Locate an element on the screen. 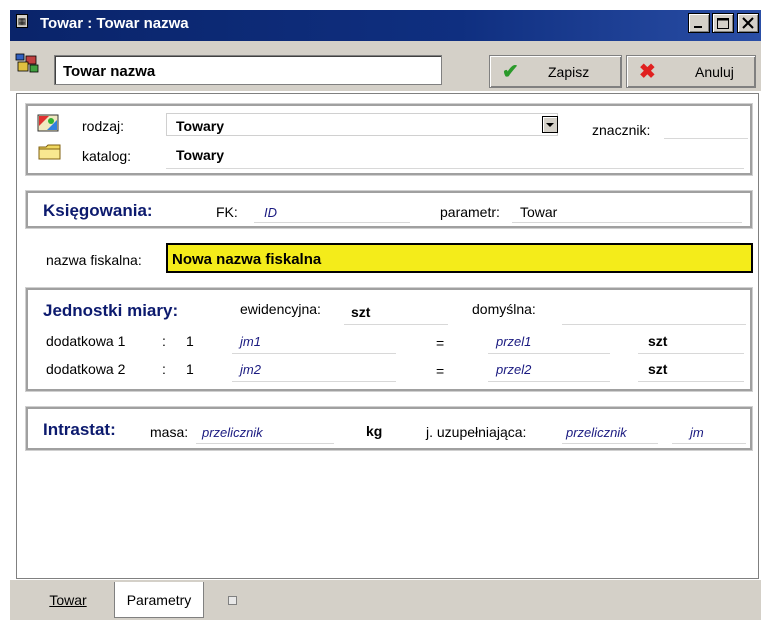 The height and width of the screenshot is (624, 766). znacznik-label: znacznik: is located at coordinates (621, 130).